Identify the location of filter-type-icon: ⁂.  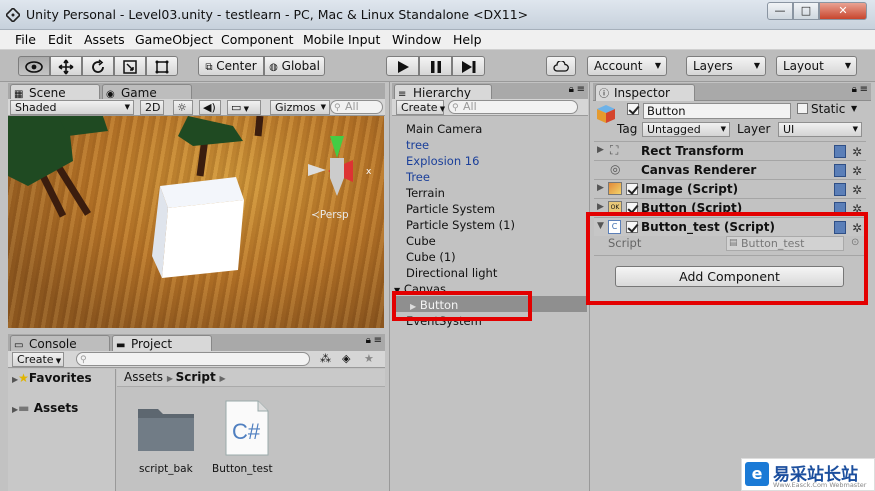
(325, 358).